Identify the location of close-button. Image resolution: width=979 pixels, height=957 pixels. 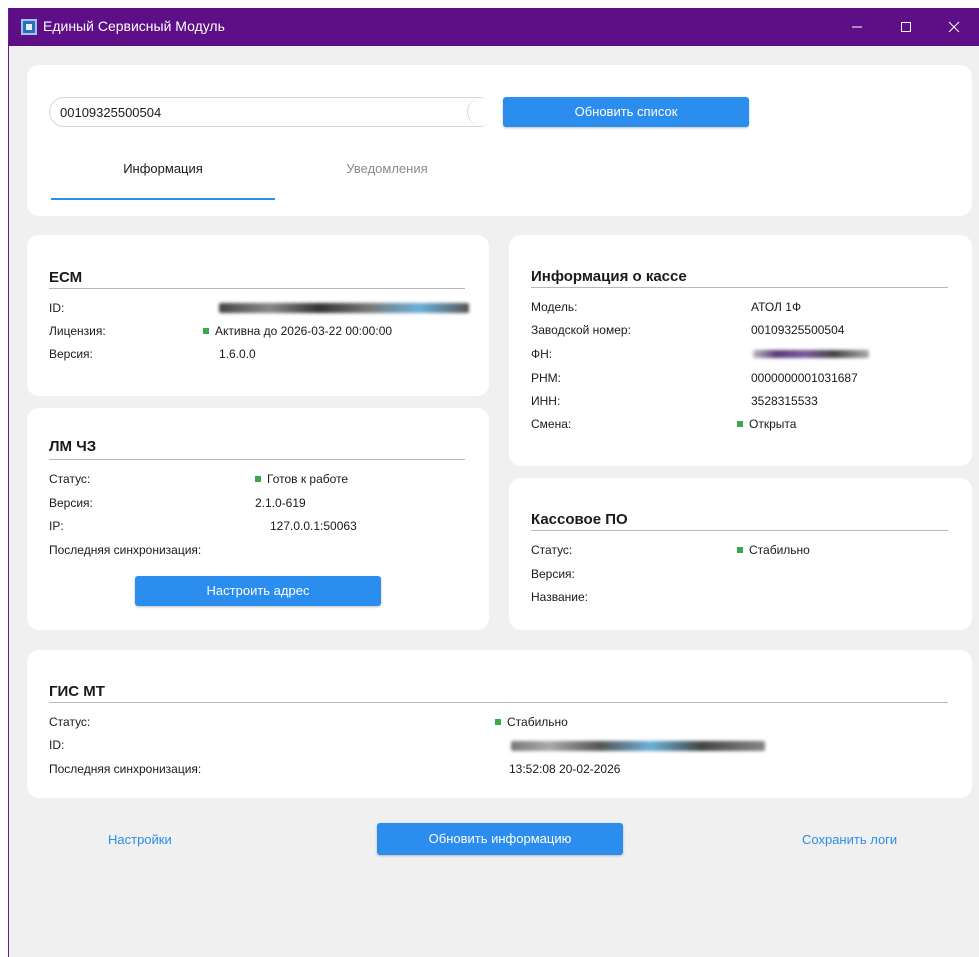
(954, 27).